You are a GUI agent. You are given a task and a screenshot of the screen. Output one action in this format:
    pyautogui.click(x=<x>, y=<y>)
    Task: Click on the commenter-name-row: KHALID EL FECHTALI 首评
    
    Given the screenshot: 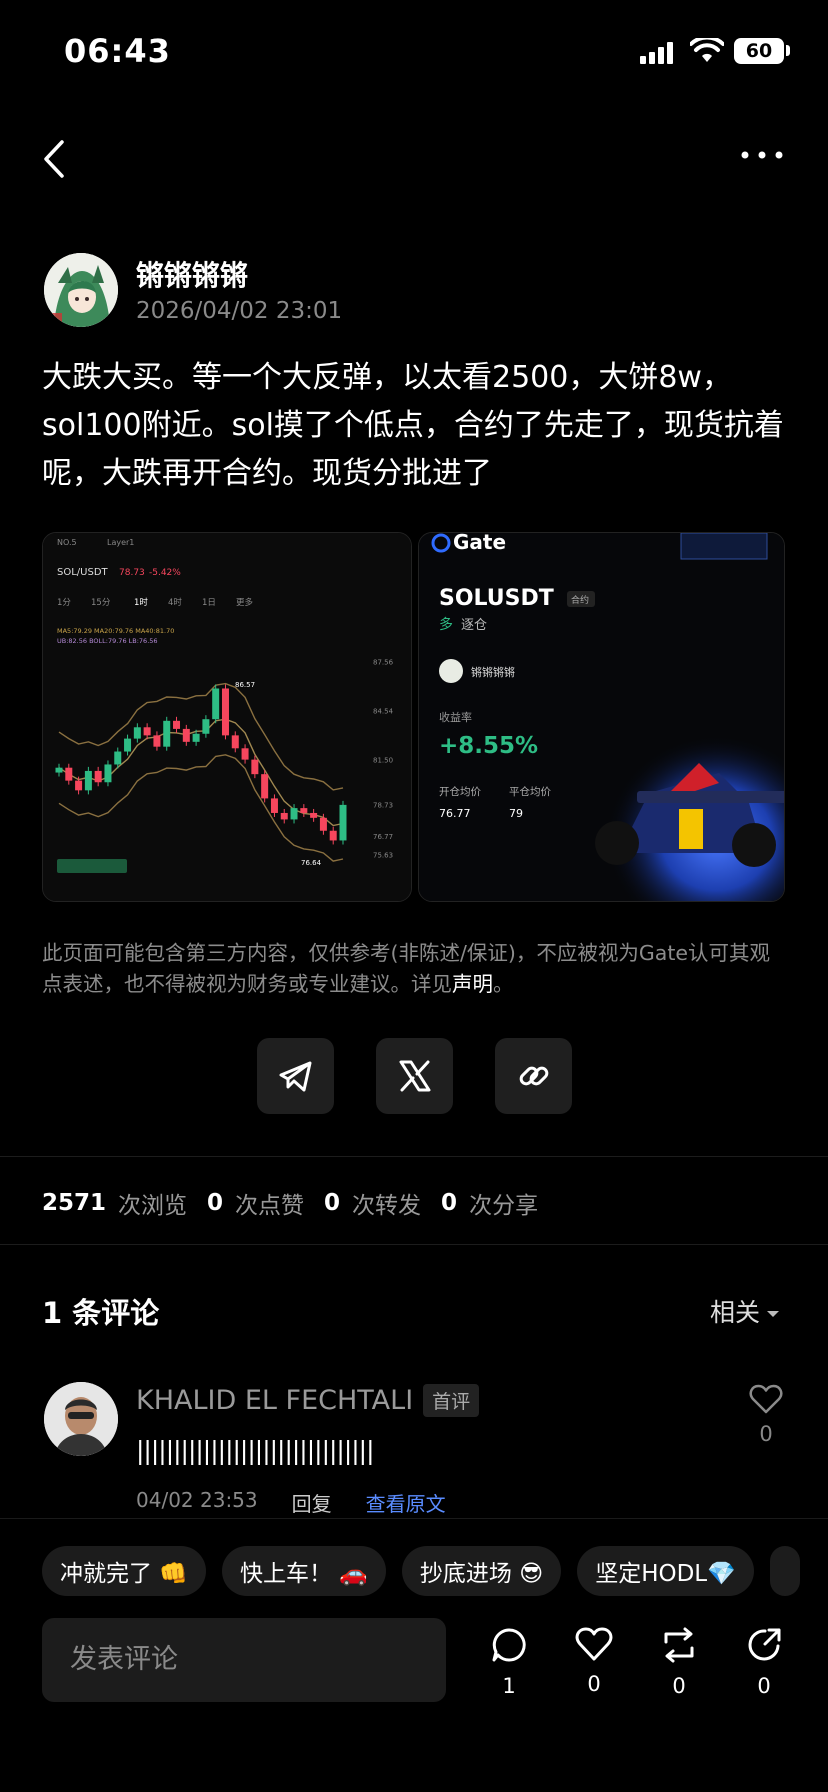 What is the action you would take?
    pyautogui.click(x=308, y=1400)
    